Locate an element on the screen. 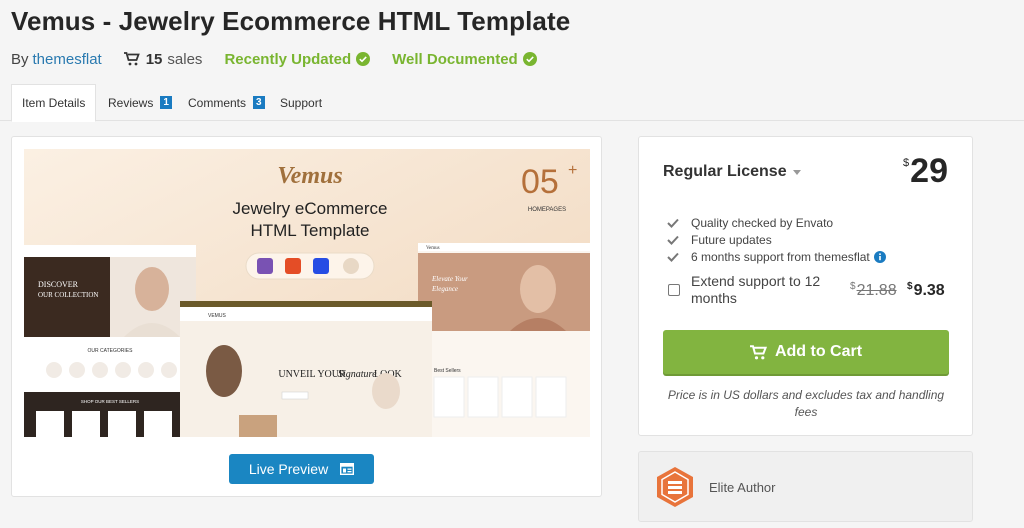 The height and width of the screenshot is (528, 1024). well-documented-label: Well Documented is located at coordinates (455, 59).